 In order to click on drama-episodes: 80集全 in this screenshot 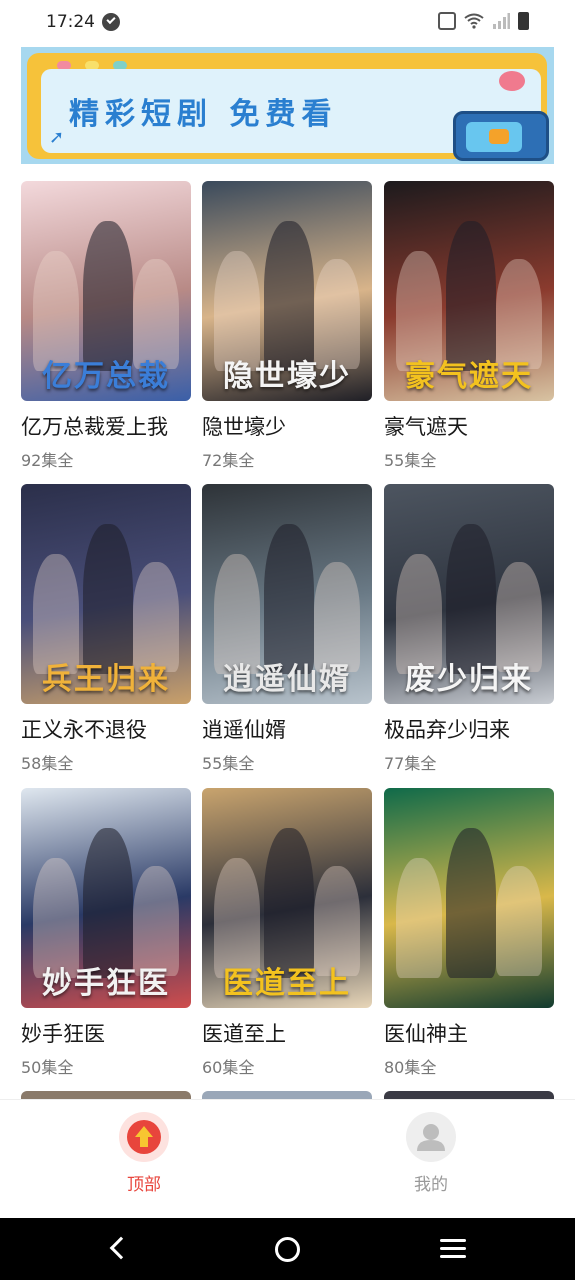, I will do `click(410, 1067)`.